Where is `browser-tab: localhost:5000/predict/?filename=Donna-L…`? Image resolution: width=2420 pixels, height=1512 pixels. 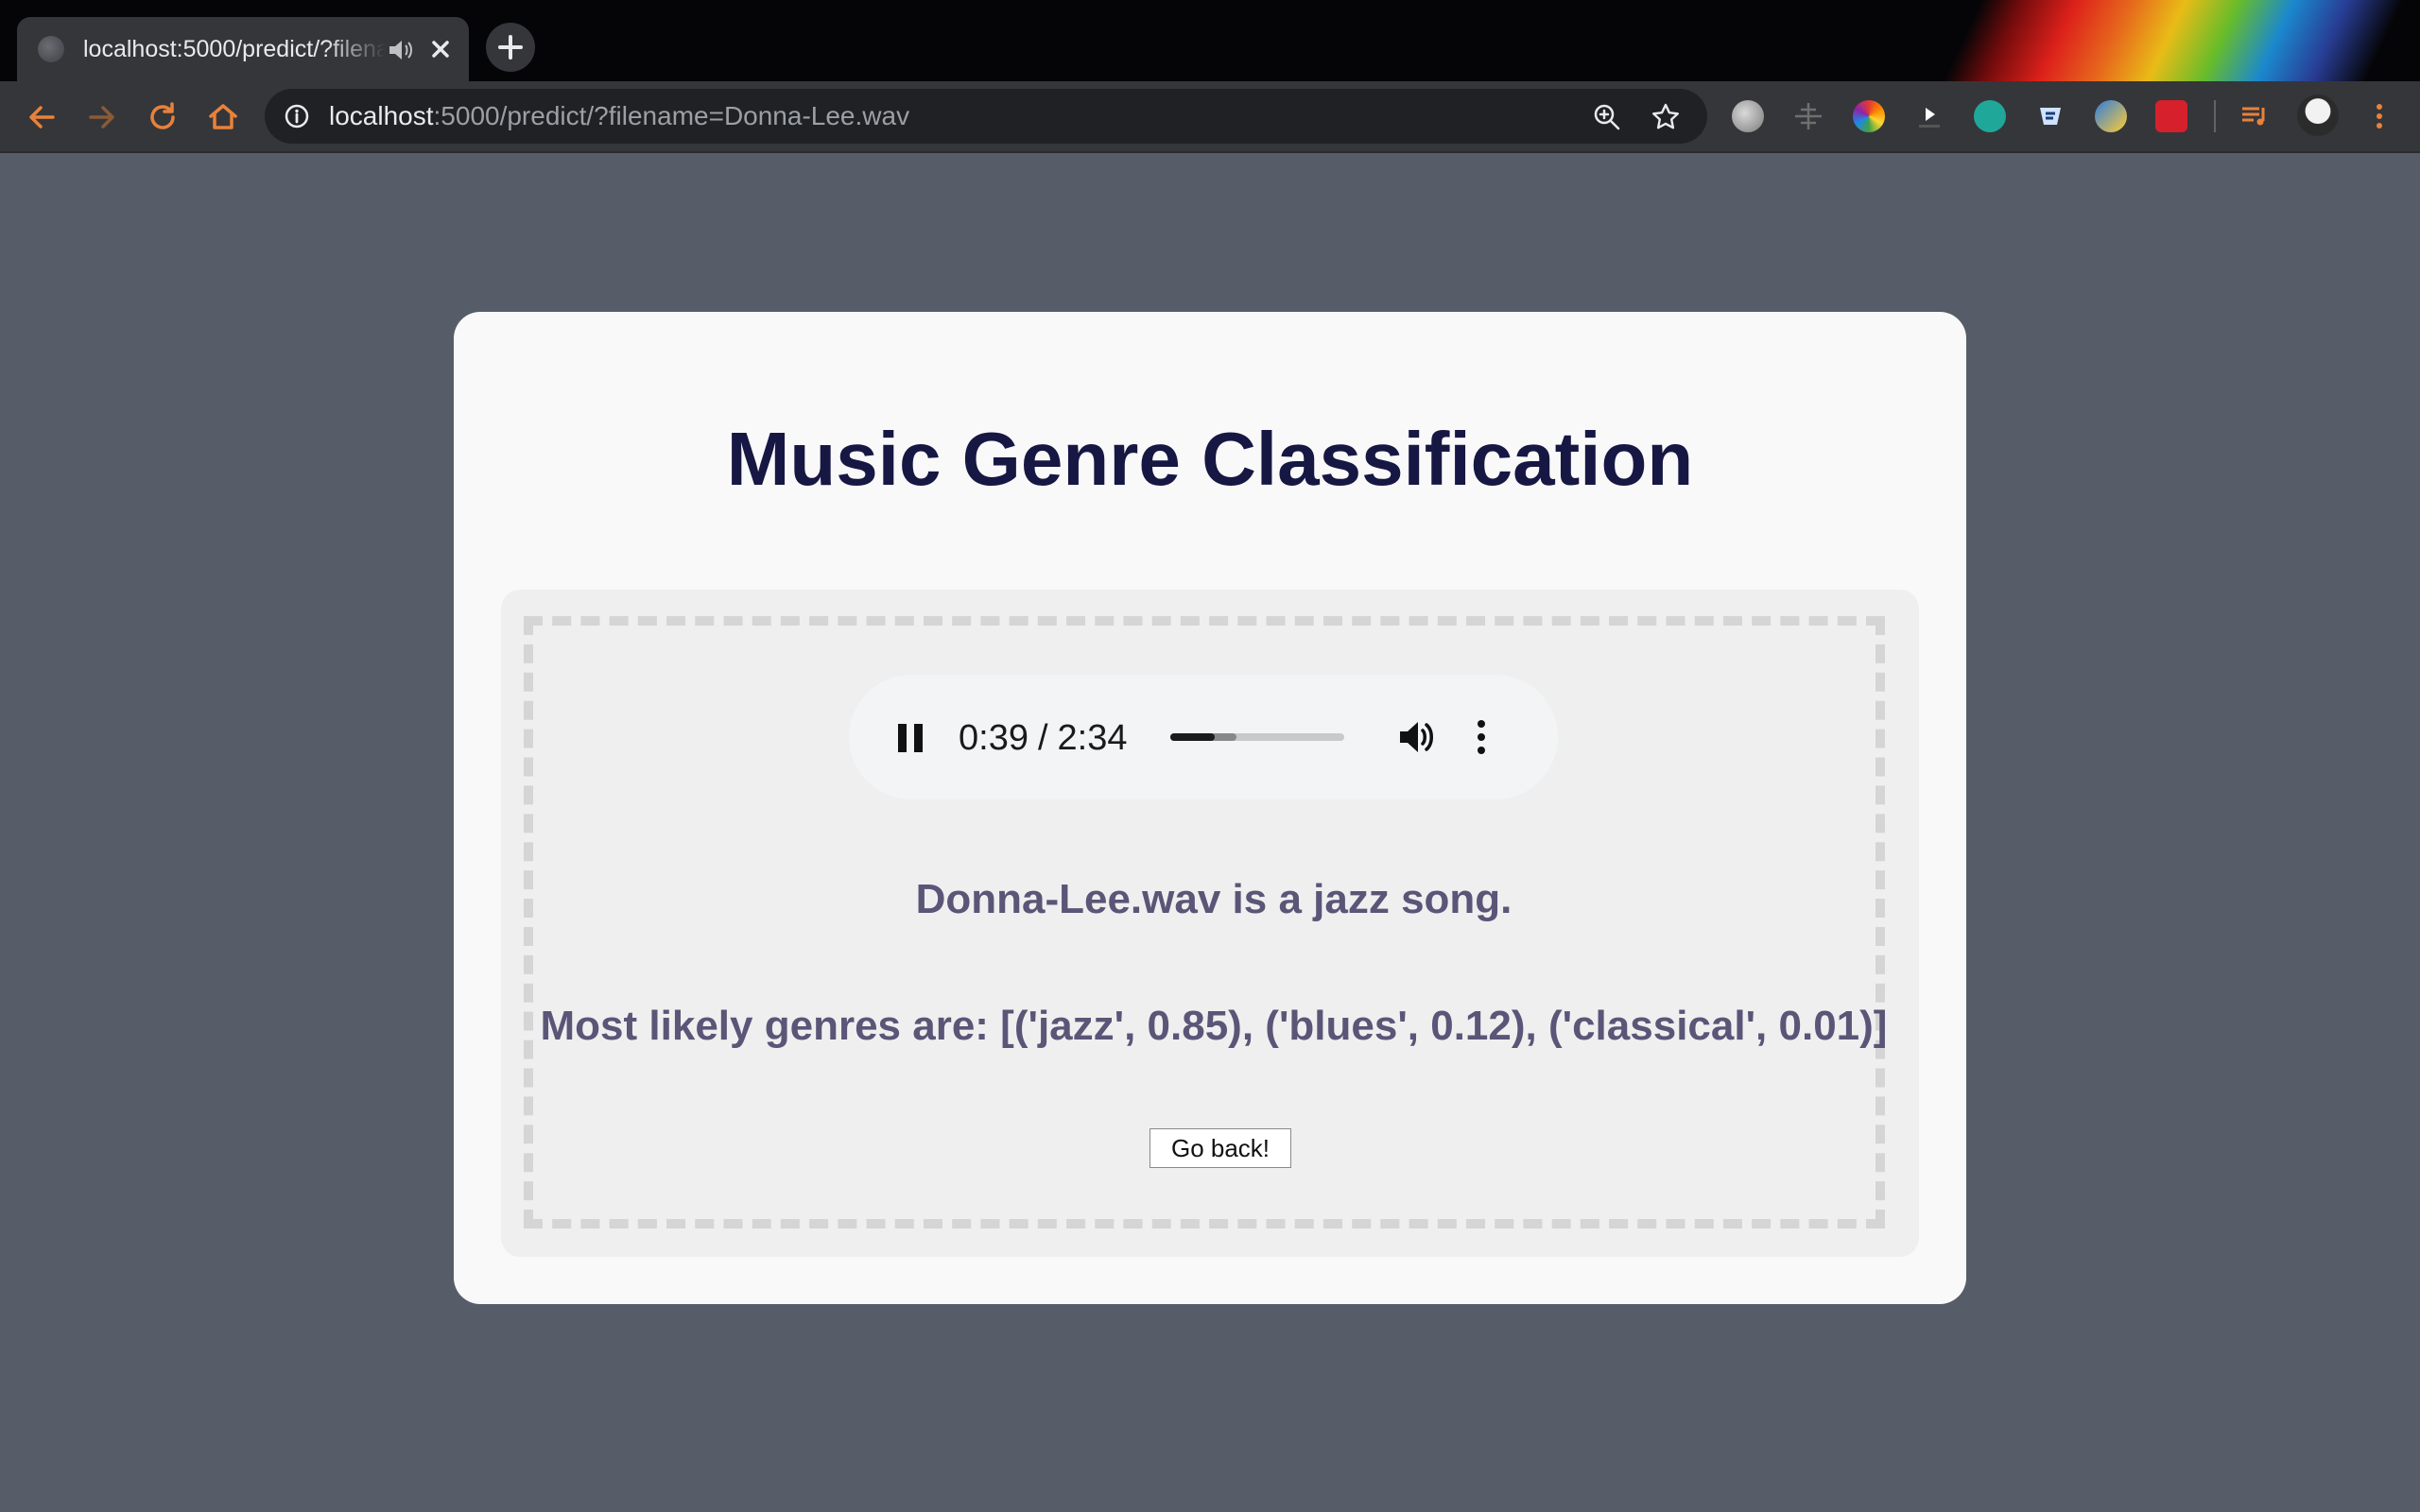 browser-tab: localhost:5000/predict/?filename=Donna-L… is located at coordinates (243, 49).